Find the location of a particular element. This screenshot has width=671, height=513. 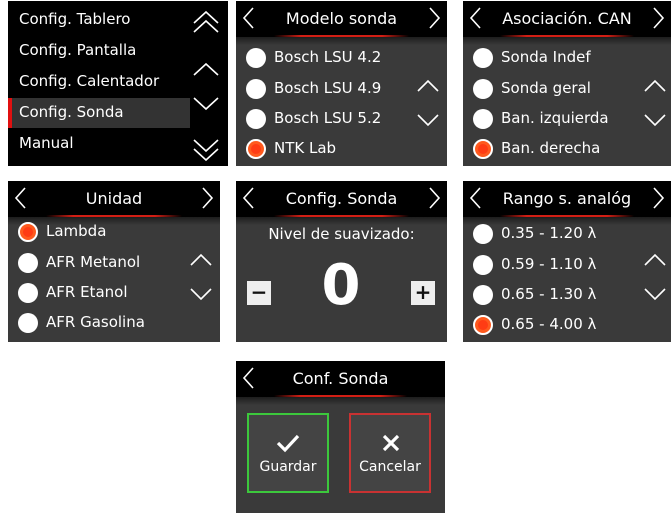

menu-item-config-tablero: Config. Tablero is located at coordinates (99, 20).